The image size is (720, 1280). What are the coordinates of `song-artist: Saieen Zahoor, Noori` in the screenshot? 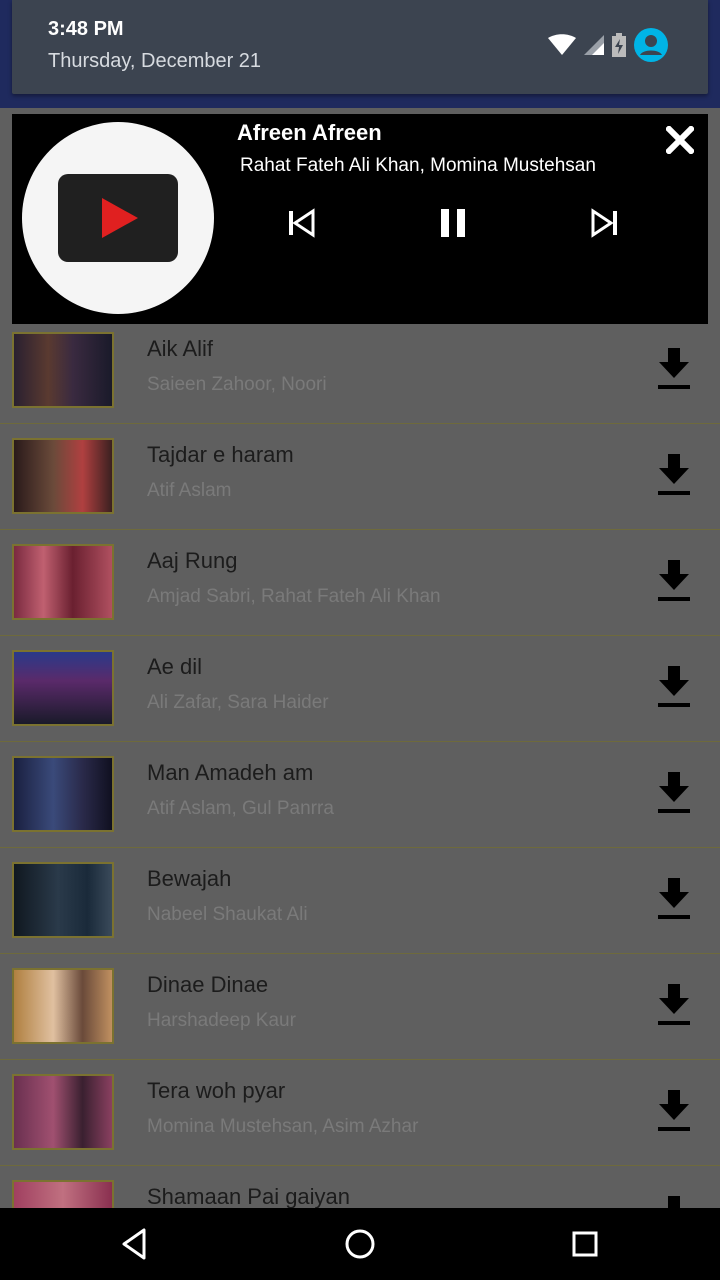 It's located at (237, 384).